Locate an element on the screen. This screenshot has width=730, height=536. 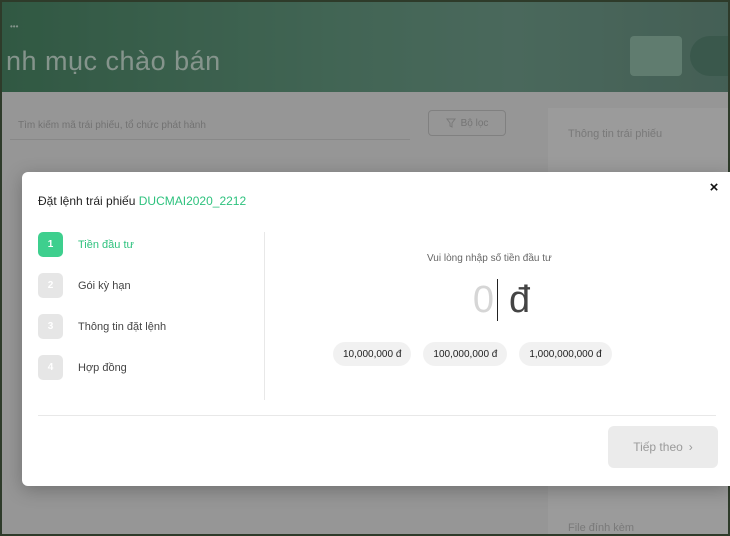
currency-symbol: đ is located at coordinates (520, 299).